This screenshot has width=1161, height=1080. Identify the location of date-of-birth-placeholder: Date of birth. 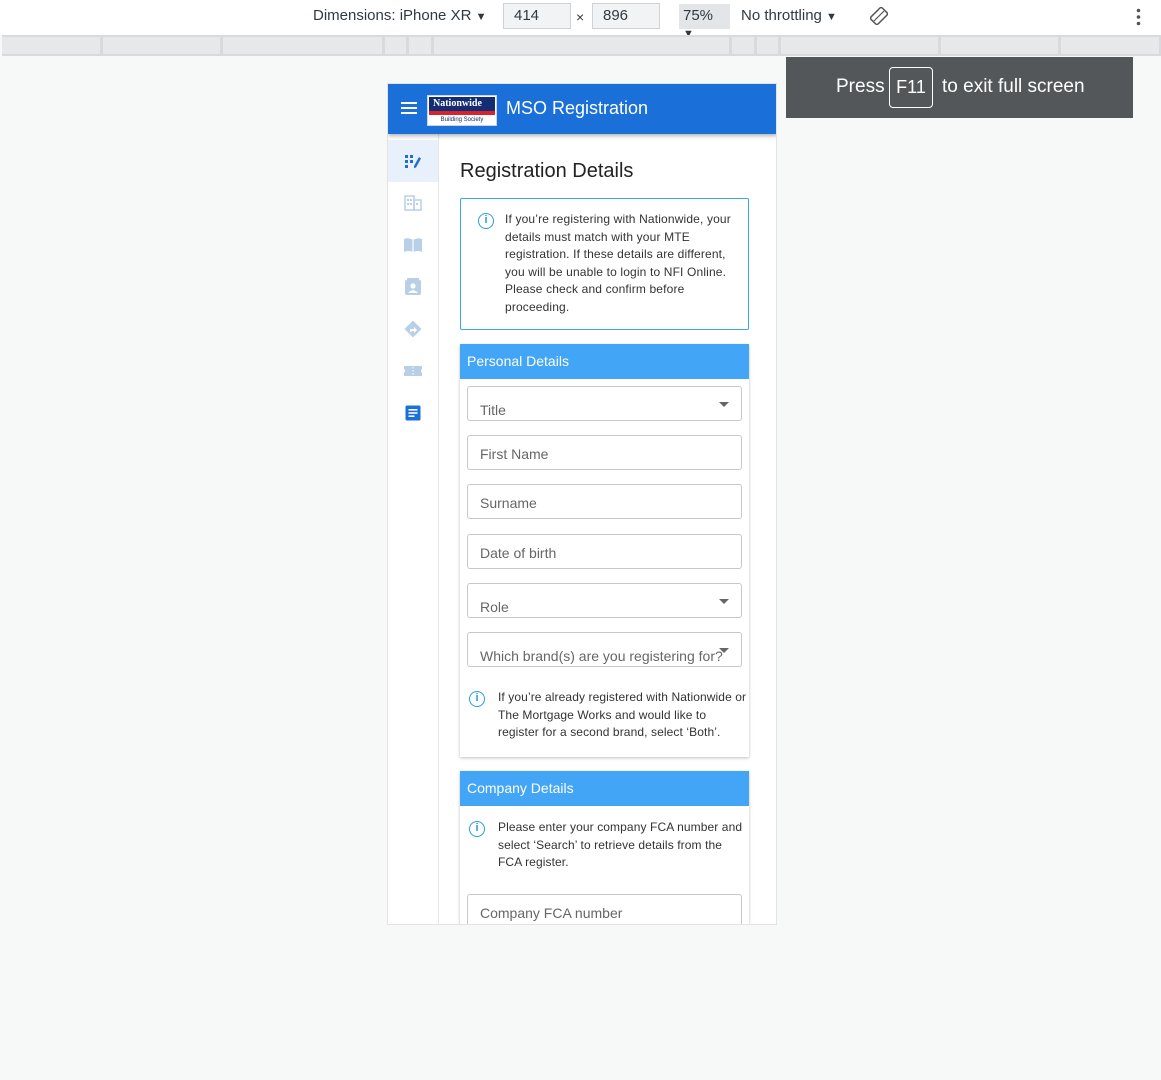
(518, 553).